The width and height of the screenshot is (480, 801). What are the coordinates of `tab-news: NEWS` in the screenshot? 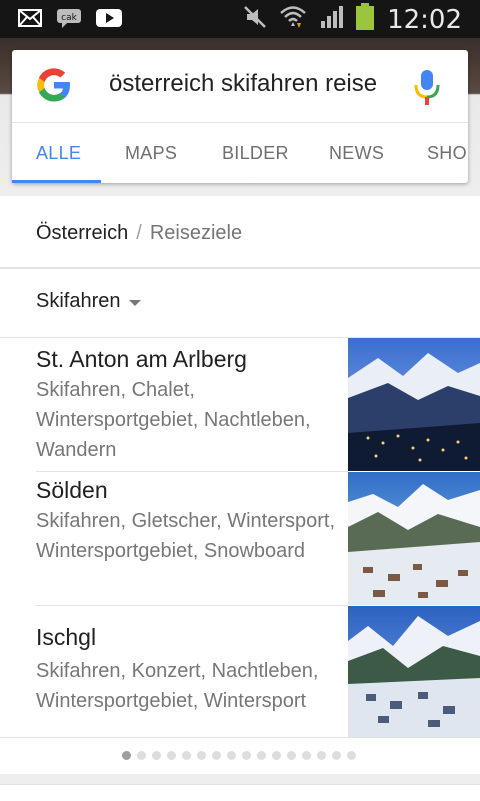 It's located at (356, 153).